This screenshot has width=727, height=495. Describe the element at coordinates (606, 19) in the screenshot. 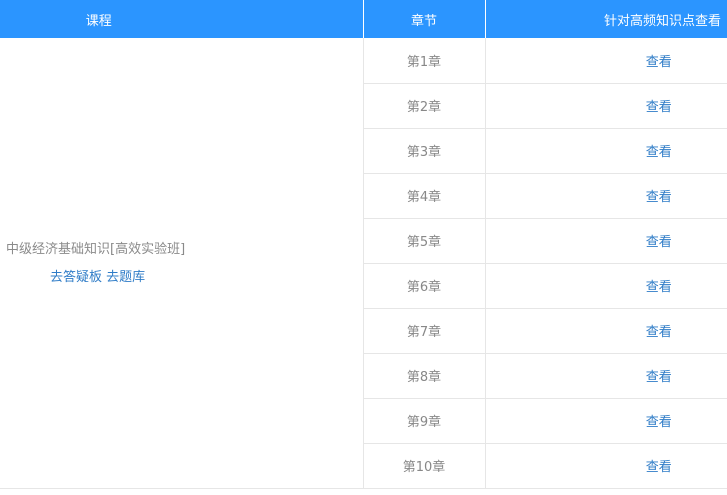

I see `header-action: 针对高频知识点查看` at that location.